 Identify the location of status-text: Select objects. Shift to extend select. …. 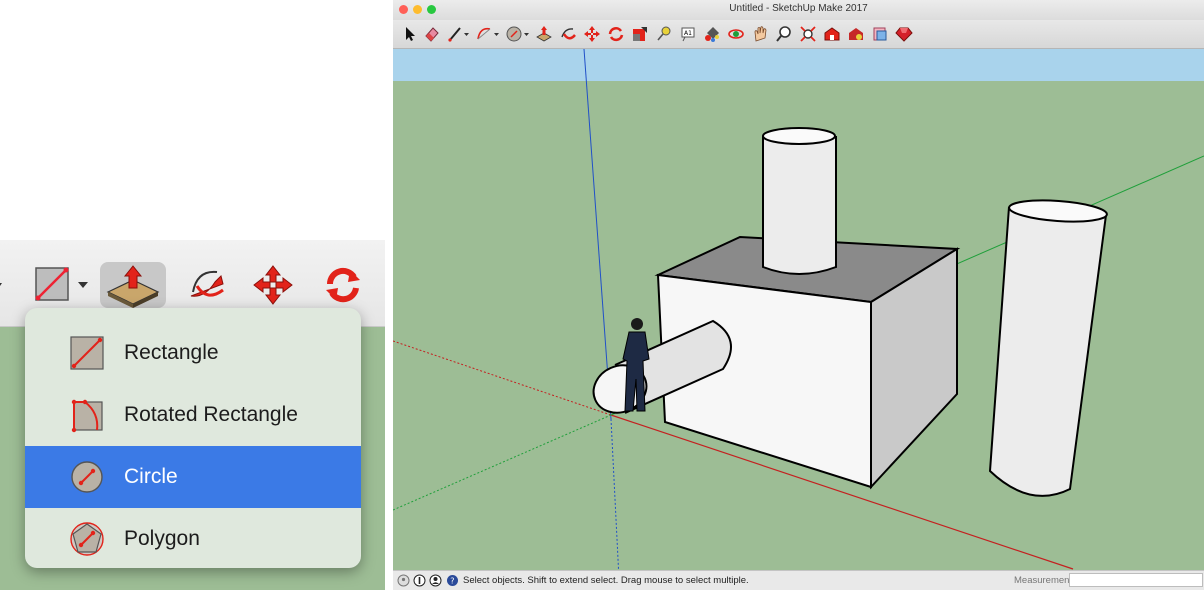
(606, 580).